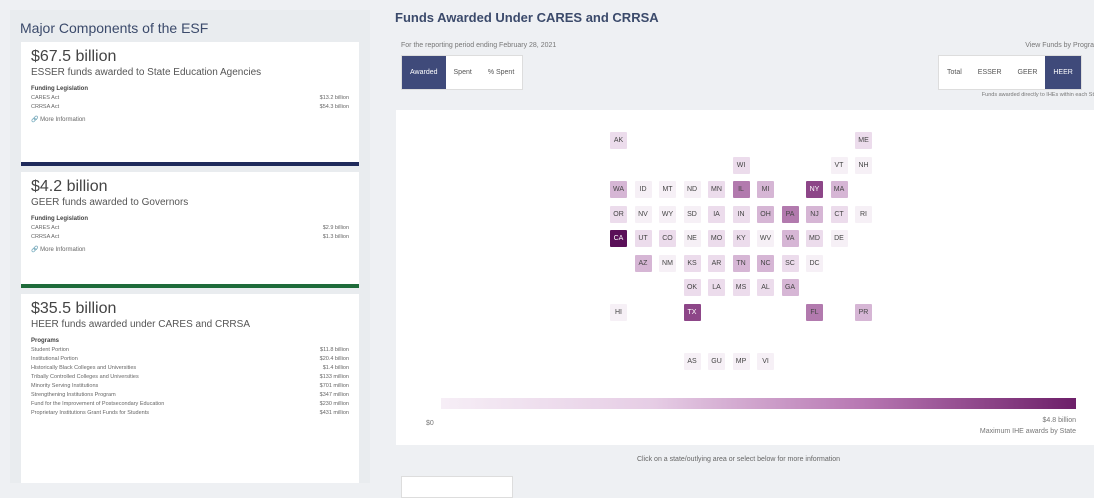  Describe the element at coordinates (790, 287) in the screenshot. I see `state-tile-ga: GA` at that location.